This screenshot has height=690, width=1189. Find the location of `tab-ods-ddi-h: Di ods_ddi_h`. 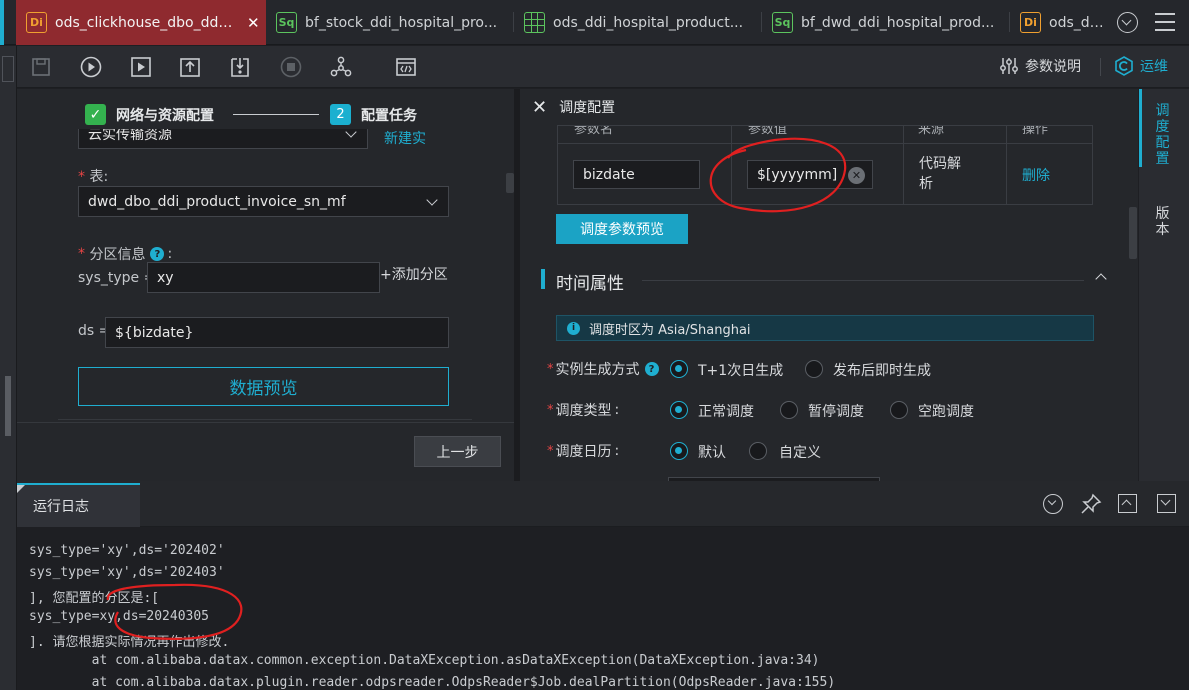

tab-ods-ddi-h: Di ods_ddi_h is located at coordinates (1061, 22).